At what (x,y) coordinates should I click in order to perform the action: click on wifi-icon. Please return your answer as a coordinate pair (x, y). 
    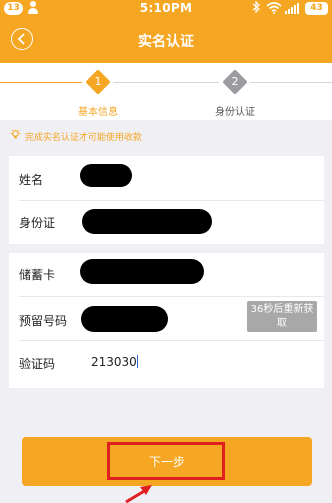
    Looking at the image, I should click on (274, 8).